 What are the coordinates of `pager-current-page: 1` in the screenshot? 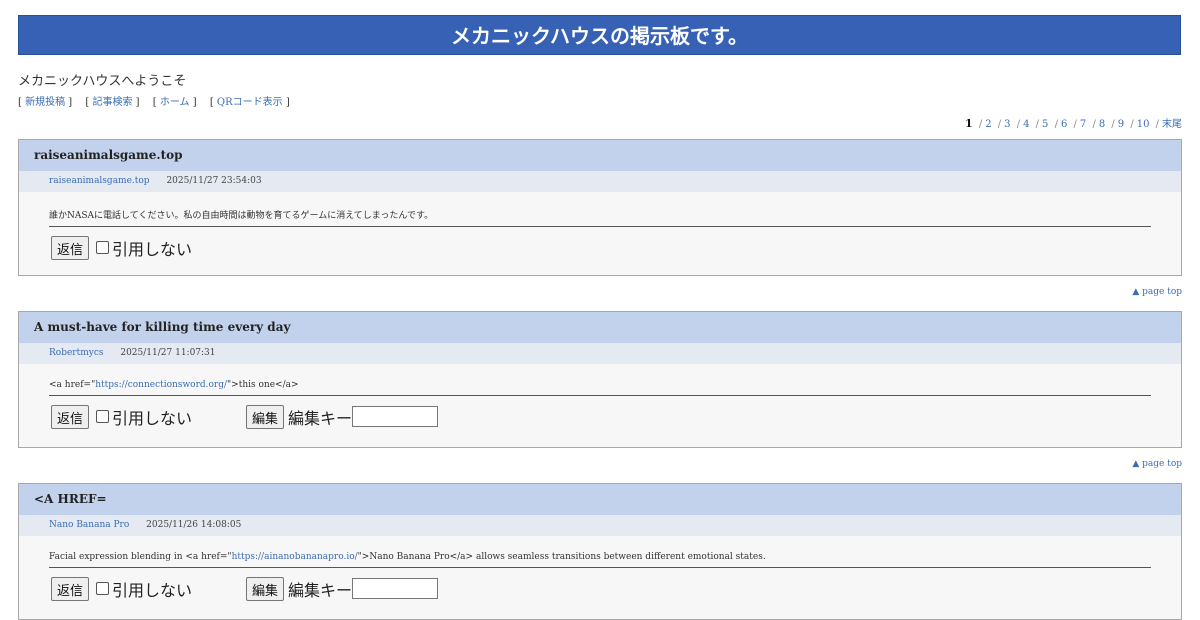 It's located at (968, 123).